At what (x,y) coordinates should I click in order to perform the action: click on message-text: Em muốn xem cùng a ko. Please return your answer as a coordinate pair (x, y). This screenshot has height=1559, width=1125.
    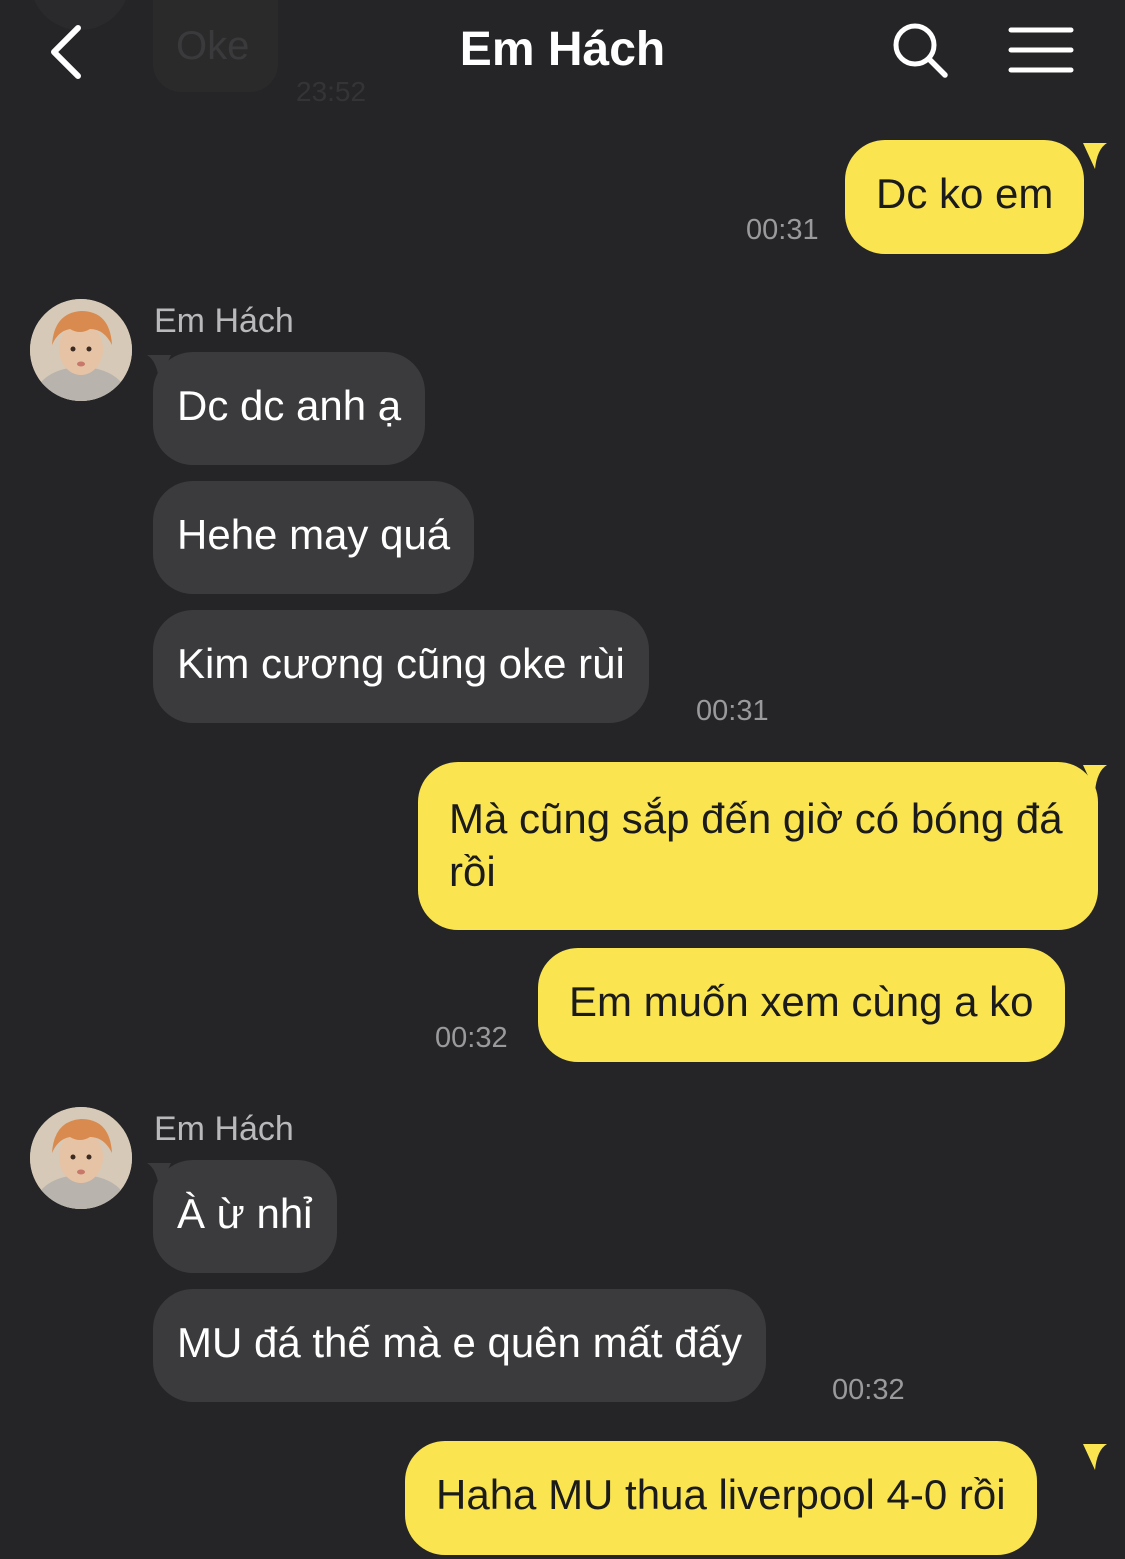
    Looking at the image, I should click on (801, 1001).